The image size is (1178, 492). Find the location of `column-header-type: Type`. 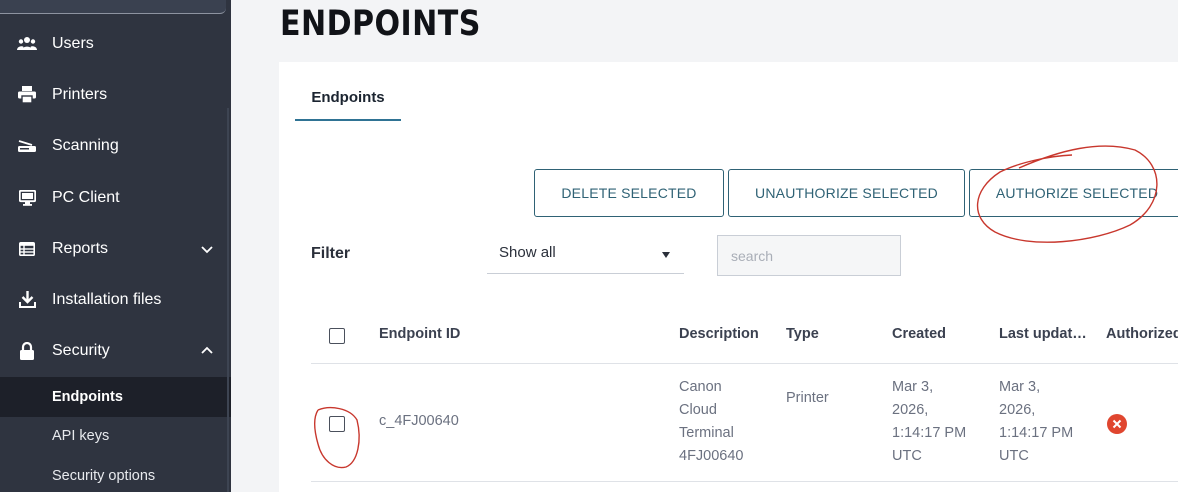

column-header-type: Type is located at coordinates (802, 334).